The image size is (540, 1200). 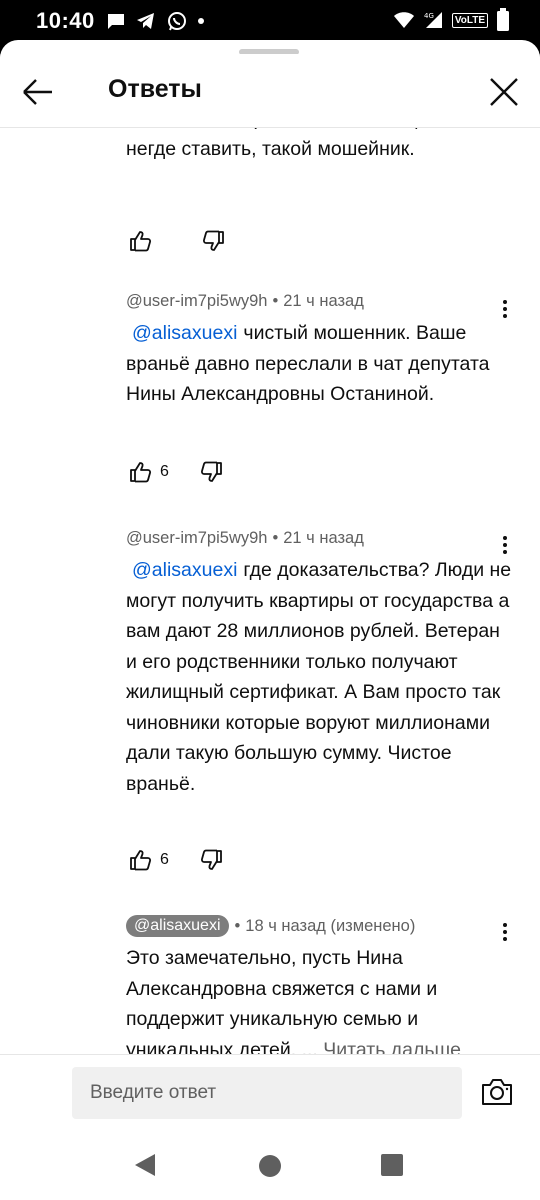 What do you see at coordinates (392, 1047) in the screenshot?
I see `read-more-link: Читать дальше` at bounding box center [392, 1047].